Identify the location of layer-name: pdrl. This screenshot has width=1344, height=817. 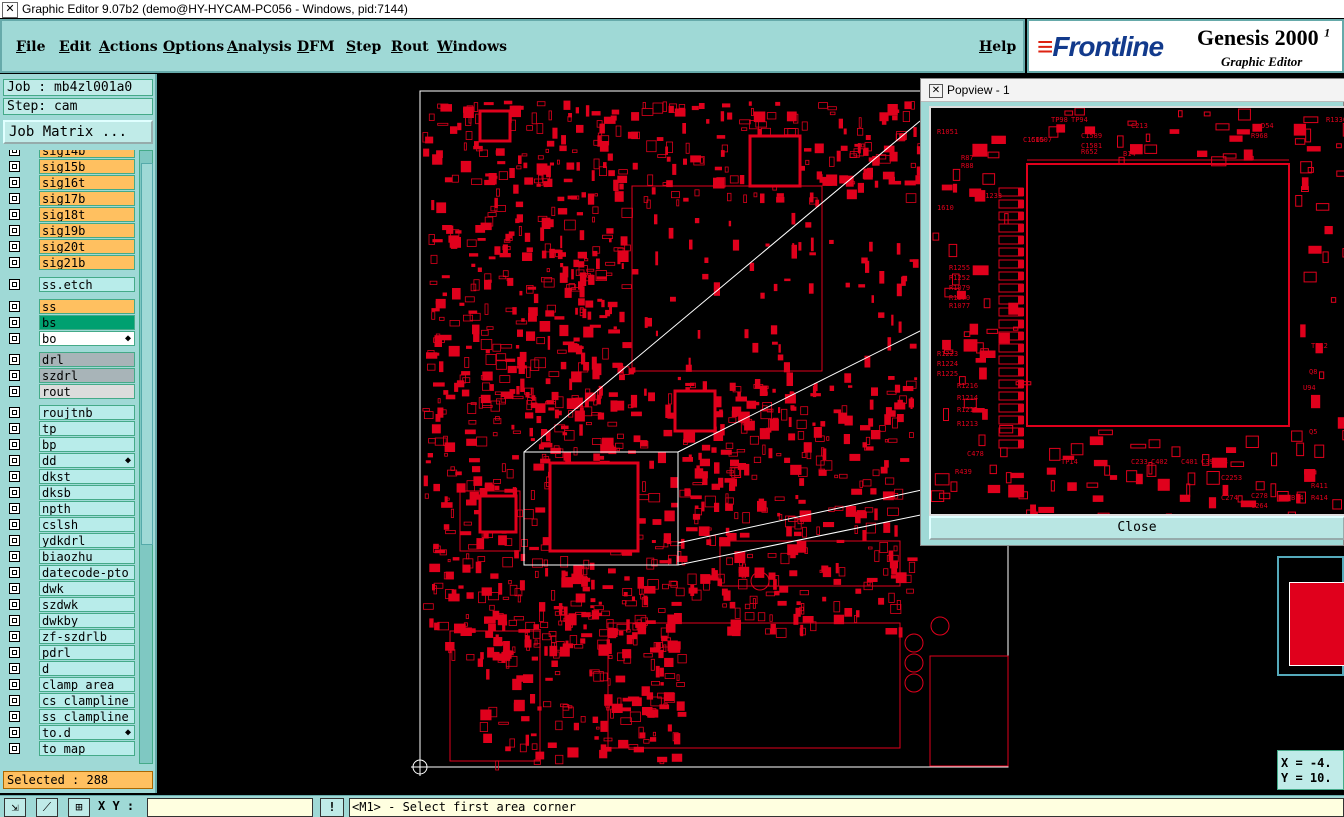
(87, 652).